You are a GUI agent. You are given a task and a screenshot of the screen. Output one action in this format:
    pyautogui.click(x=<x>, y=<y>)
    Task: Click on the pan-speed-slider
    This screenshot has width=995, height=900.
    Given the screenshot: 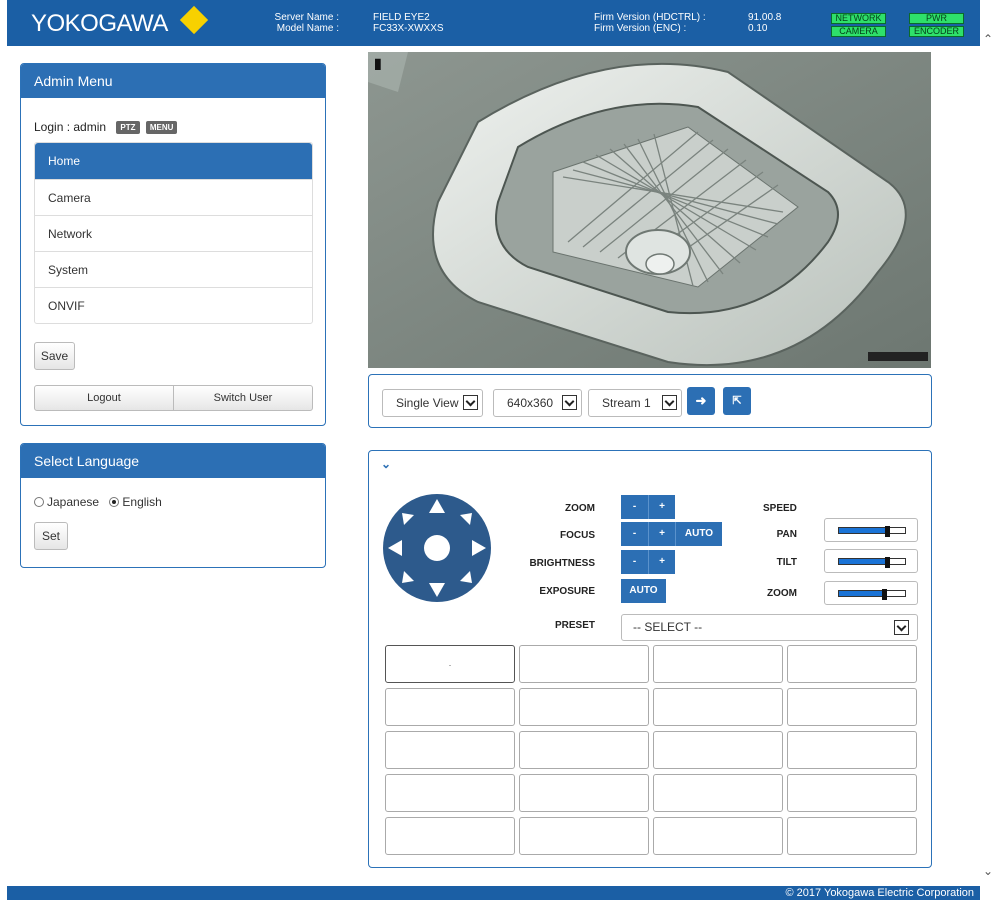 What is the action you would take?
    pyautogui.click(x=871, y=530)
    